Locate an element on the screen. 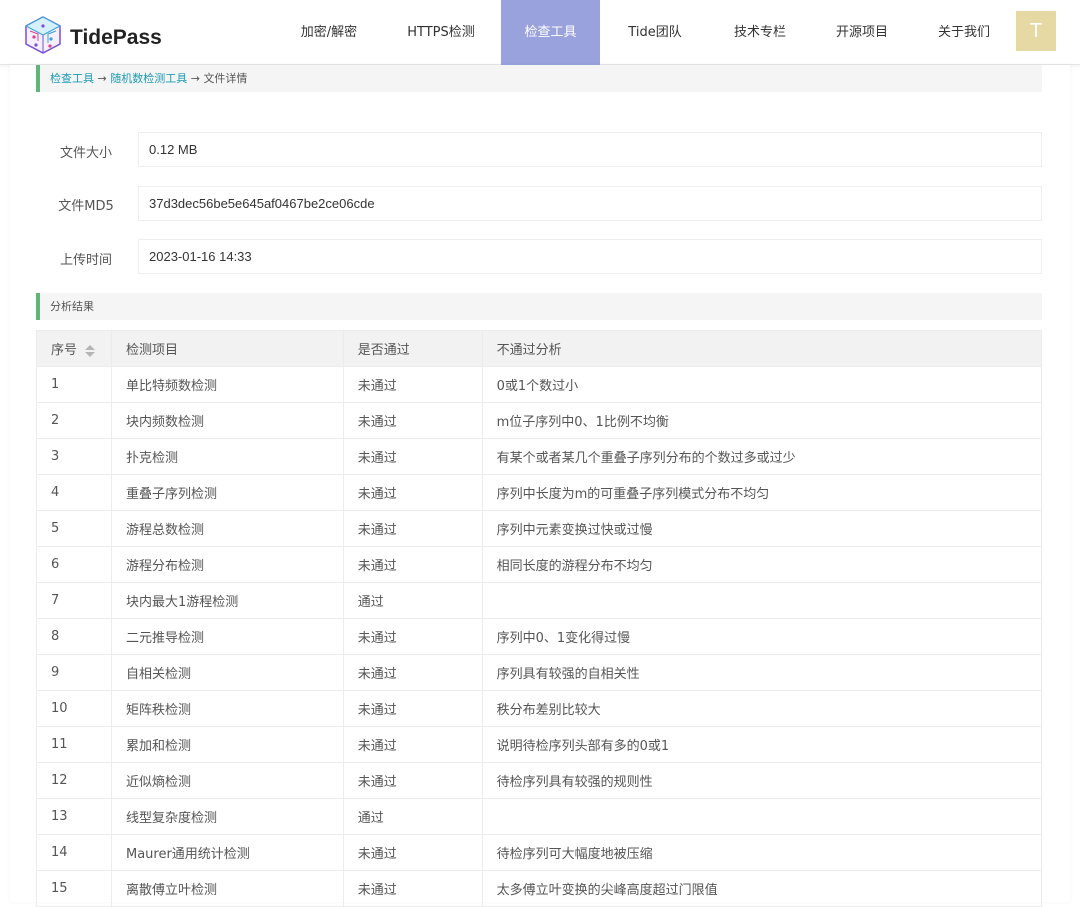 This screenshot has height=907, width=1080. table-row: 10 矩阵秩检测 未通过 秩分布差别比较大 is located at coordinates (539, 708).